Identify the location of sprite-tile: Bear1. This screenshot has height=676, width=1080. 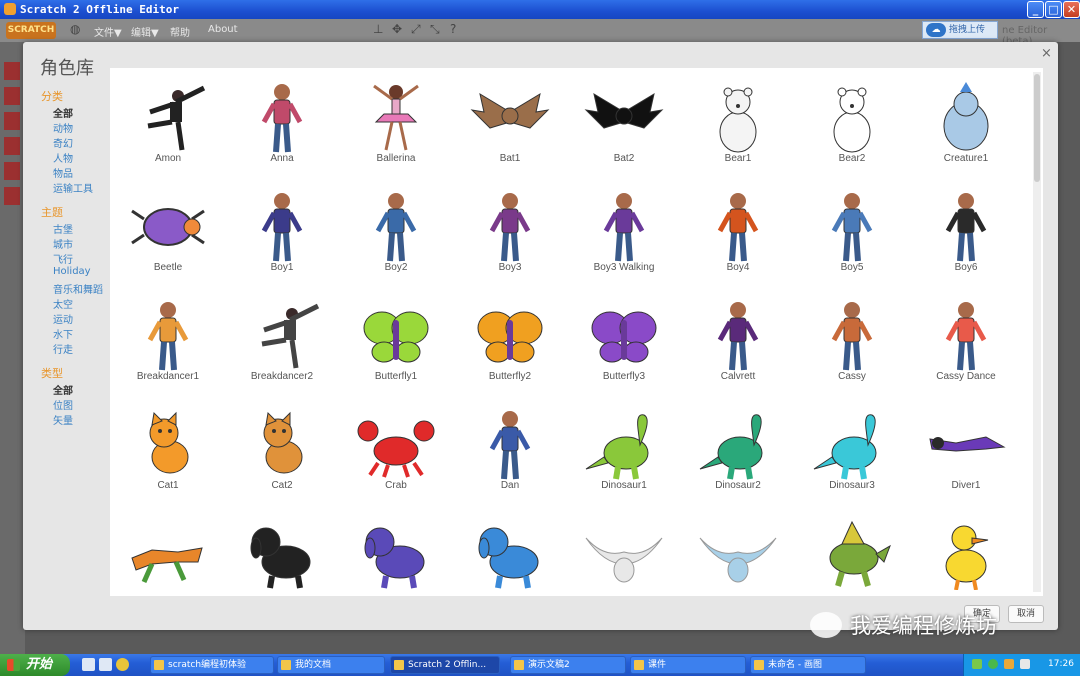
(738, 128).